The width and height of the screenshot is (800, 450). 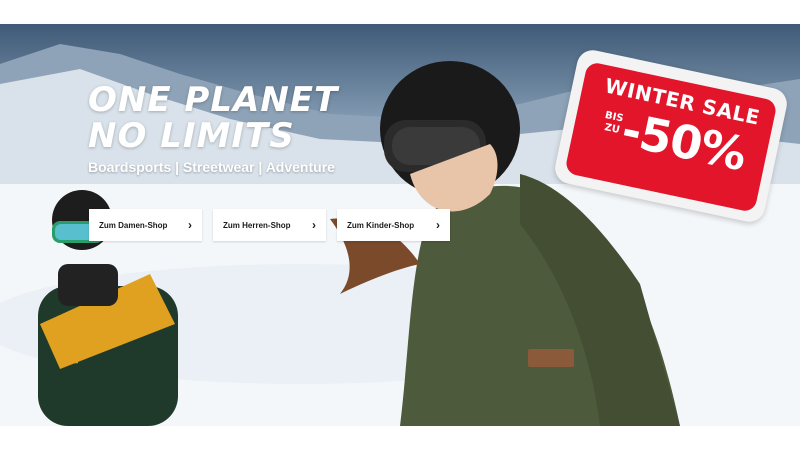 What do you see at coordinates (612, 129) in the screenshot?
I see `badge-prefix-zu: ZU` at bounding box center [612, 129].